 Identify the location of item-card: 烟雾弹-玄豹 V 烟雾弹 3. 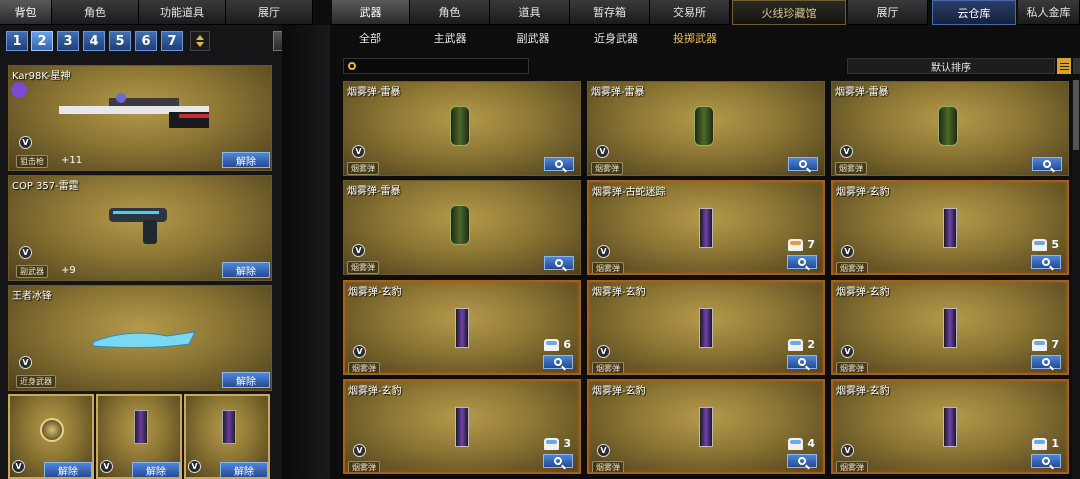
(462, 426).